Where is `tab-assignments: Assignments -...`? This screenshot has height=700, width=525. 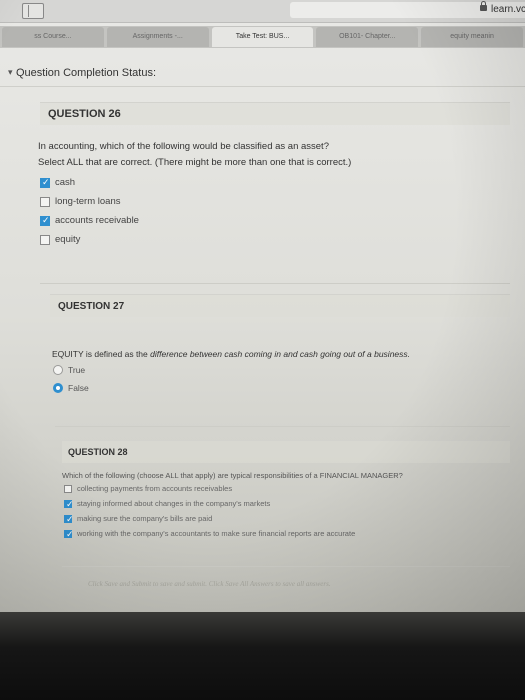 tab-assignments: Assignments -... is located at coordinates (157, 37).